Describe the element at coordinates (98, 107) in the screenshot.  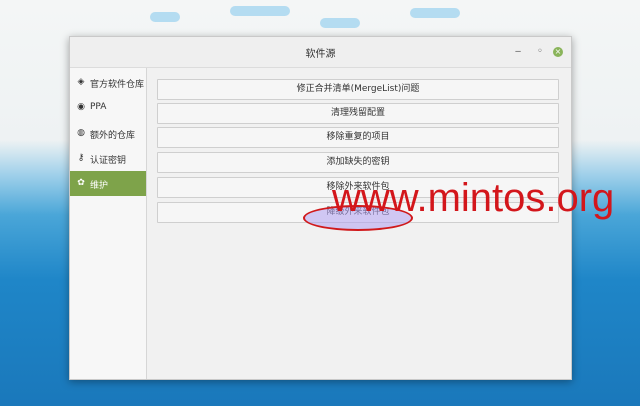
I see `sidebar-item-label: PPA` at that location.